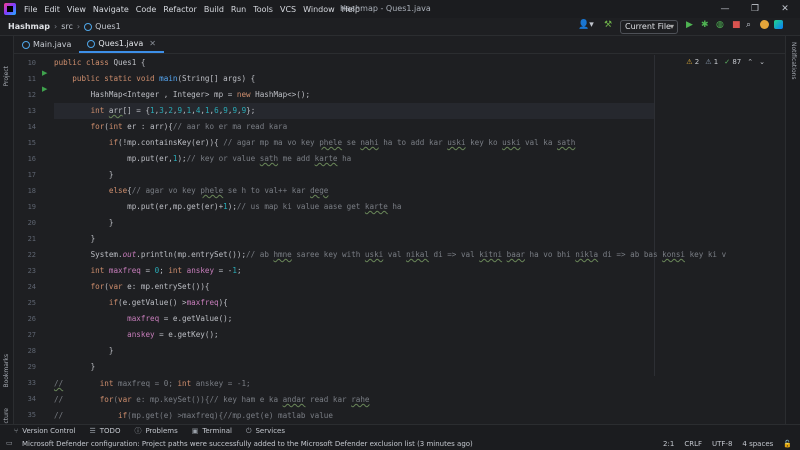 The height and width of the screenshot is (450, 800). I want to click on close-tab-icon: ✕, so click(152, 43).